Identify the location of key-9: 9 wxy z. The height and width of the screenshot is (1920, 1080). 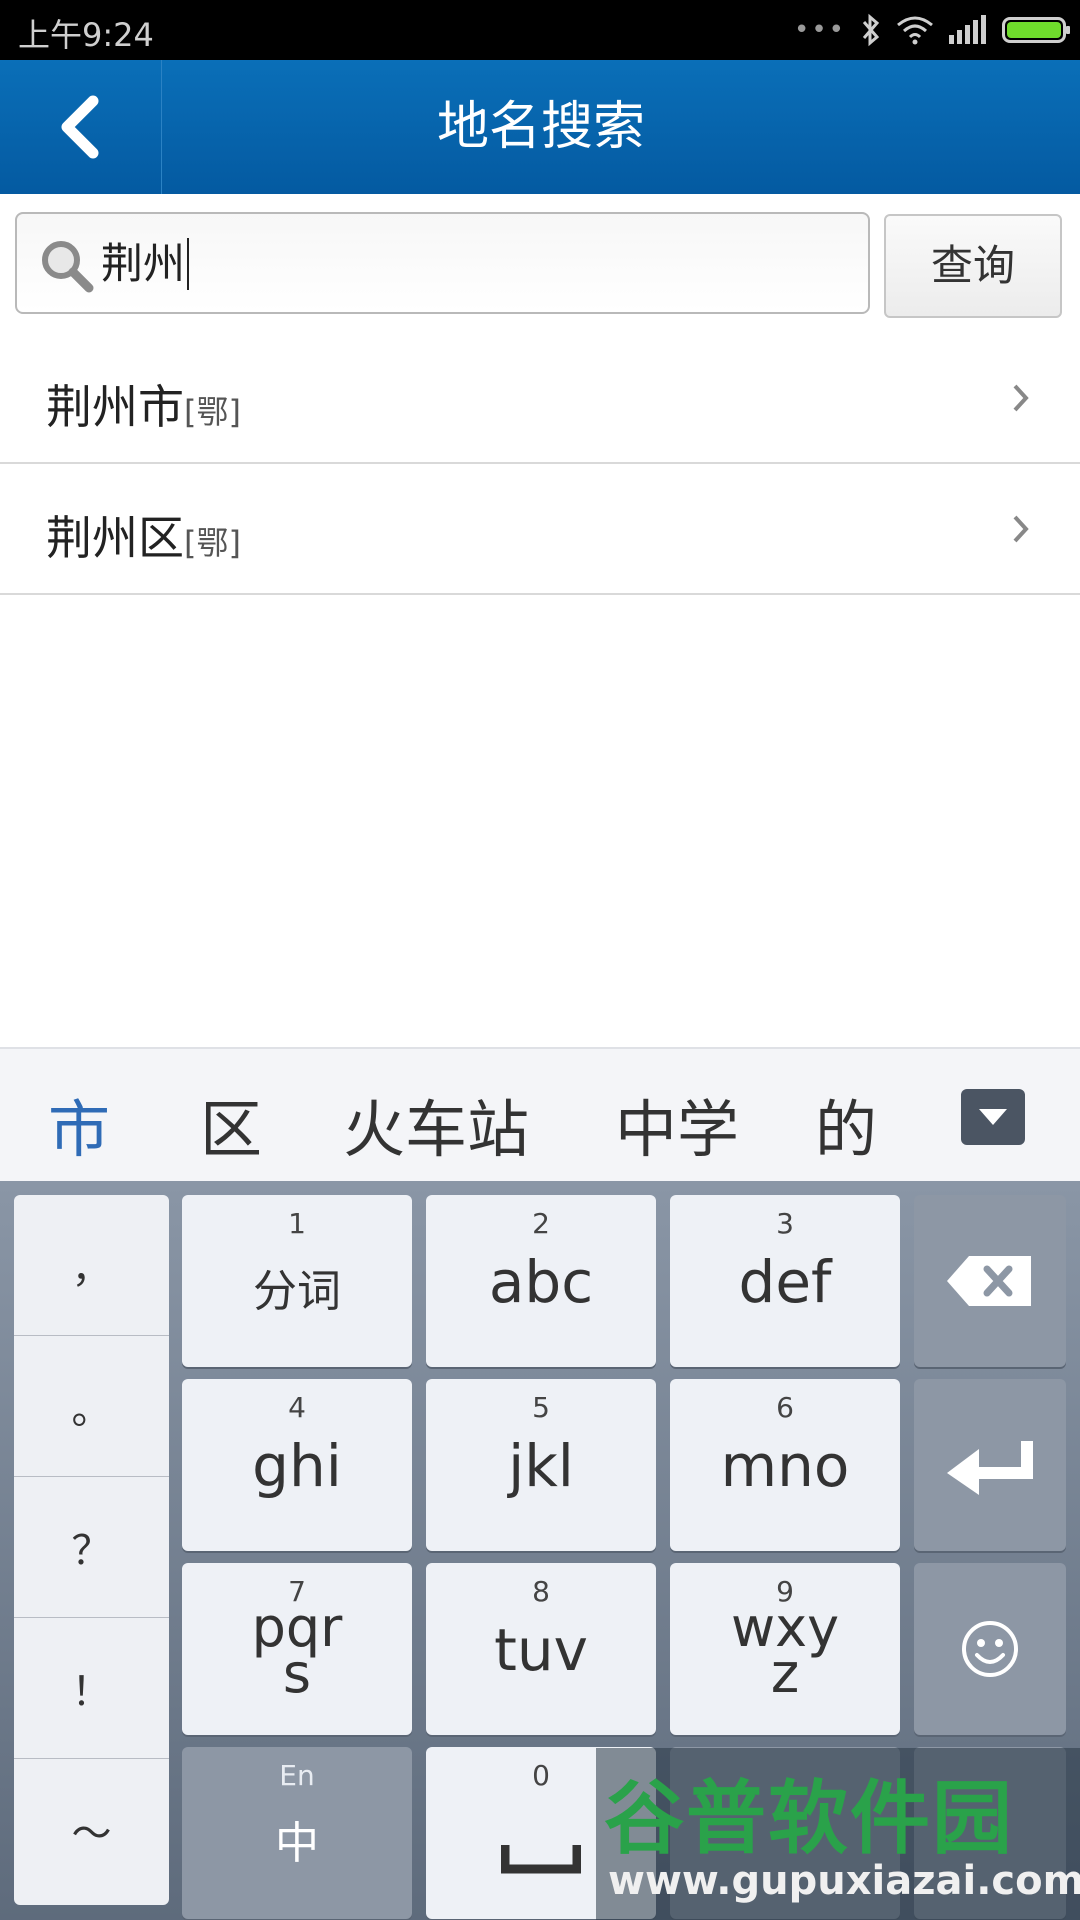
(785, 1649).